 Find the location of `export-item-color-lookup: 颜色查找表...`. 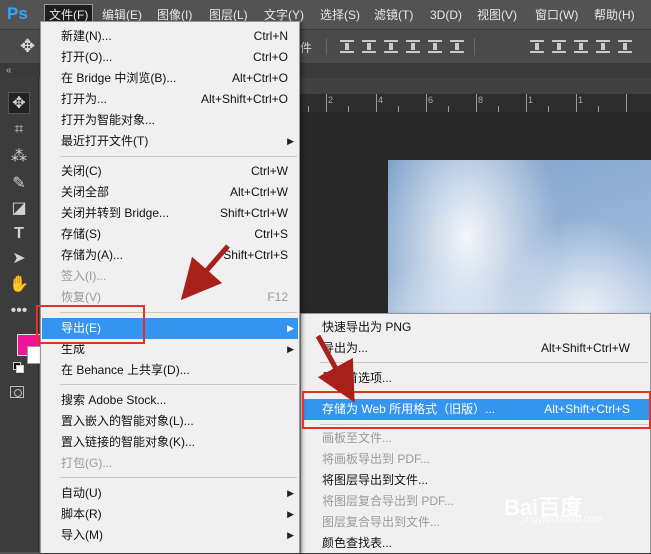

export-item-color-lookup: 颜色查找表... is located at coordinates (475, 543).